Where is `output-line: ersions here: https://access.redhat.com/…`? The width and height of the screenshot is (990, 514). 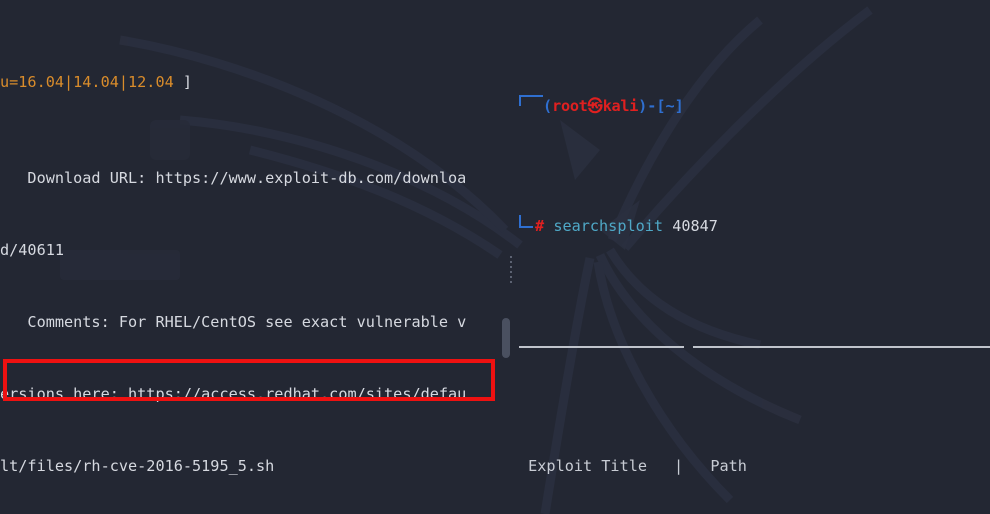
output-line: ersions here: https://access.redhat.com/… is located at coordinates (233, 394).